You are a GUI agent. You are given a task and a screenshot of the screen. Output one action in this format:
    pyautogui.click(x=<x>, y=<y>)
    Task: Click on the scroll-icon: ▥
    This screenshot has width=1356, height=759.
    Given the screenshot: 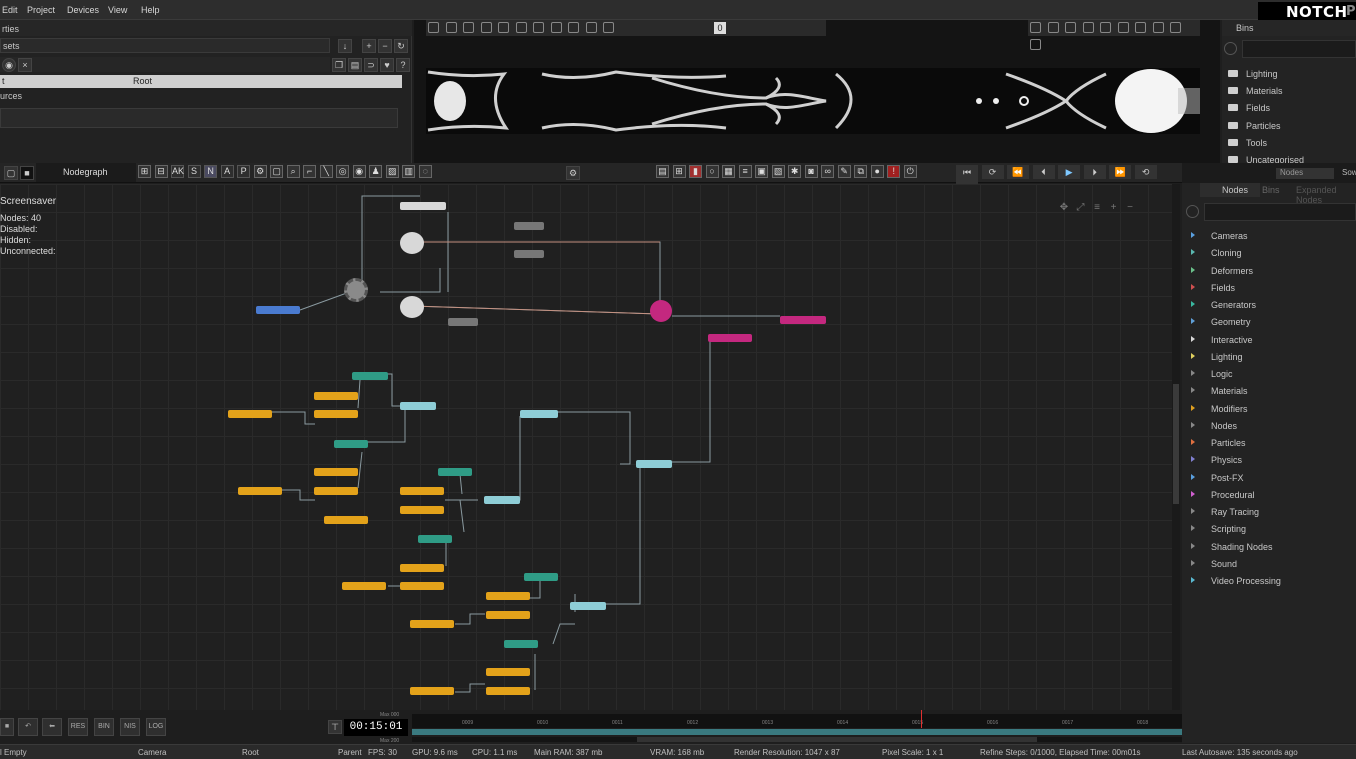 What is the action you would take?
    pyautogui.click(x=409, y=171)
    